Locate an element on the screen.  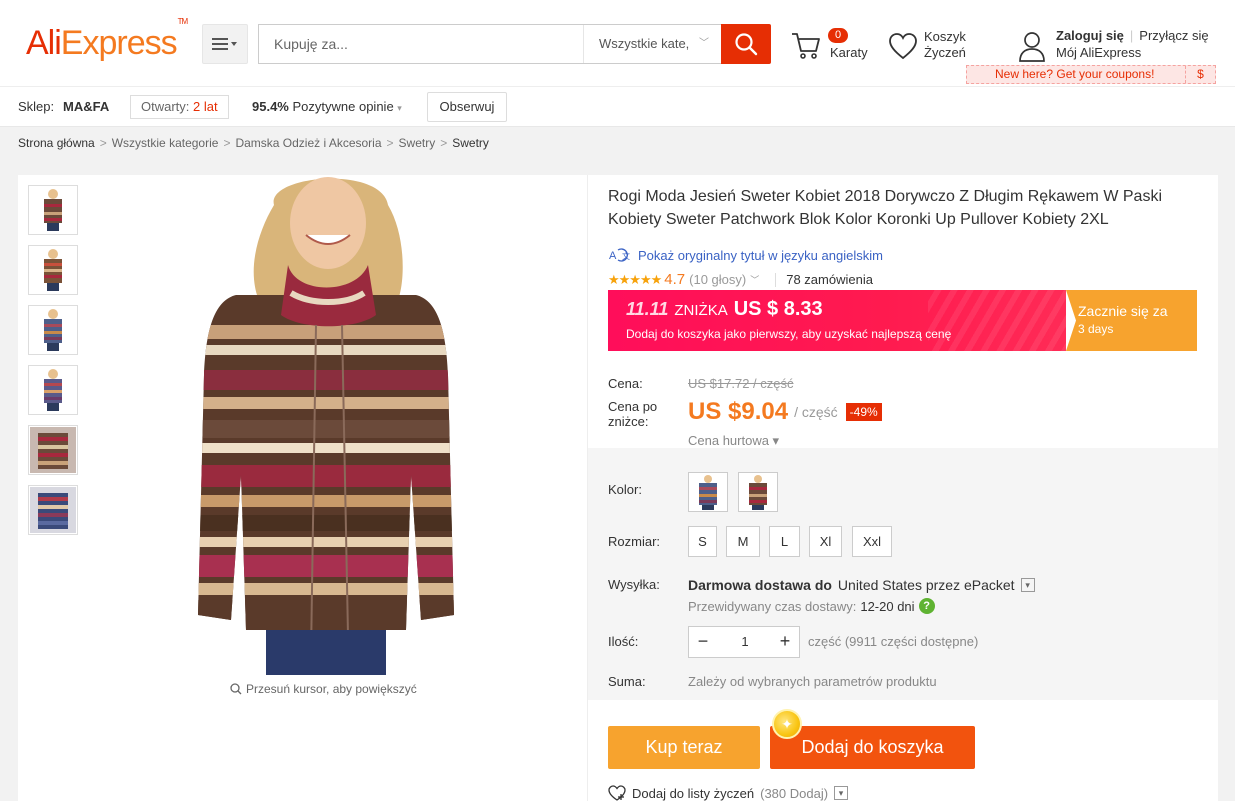
coupon-banner: New here? Get your coupons! $ is located at coordinates (1091, 74).